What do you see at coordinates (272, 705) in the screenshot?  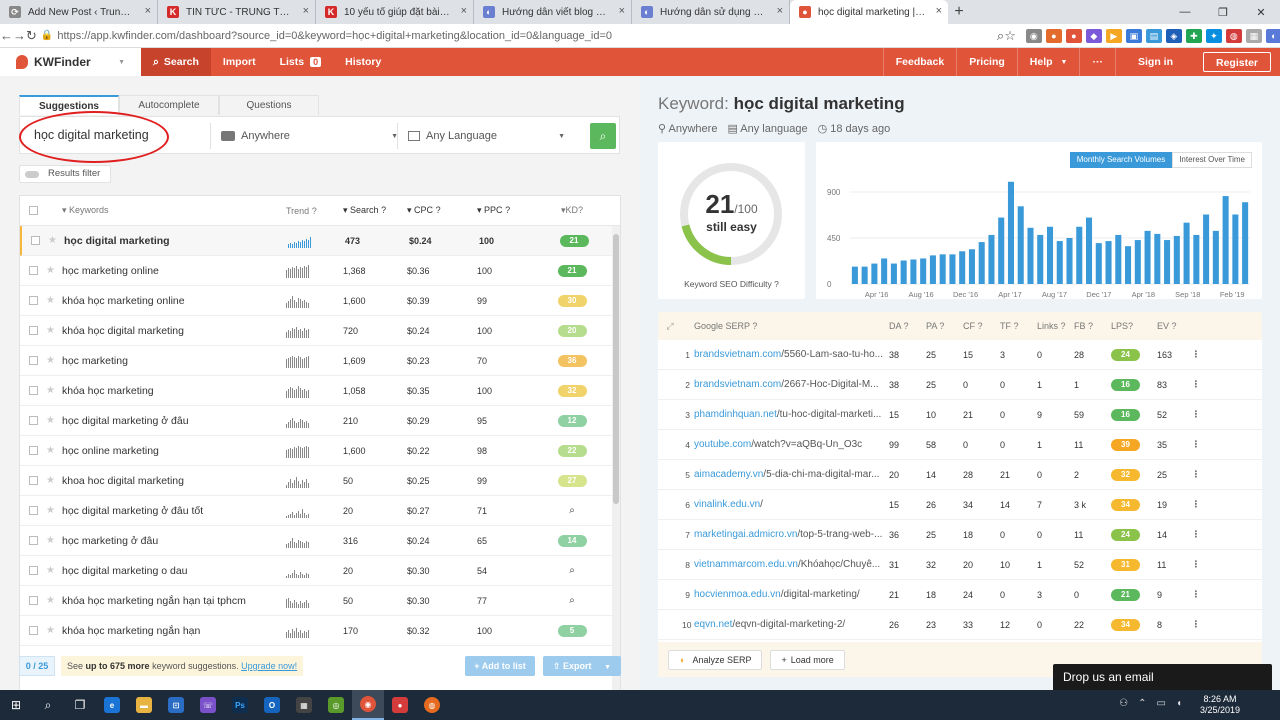 I see `outlook-icon: O` at bounding box center [272, 705].